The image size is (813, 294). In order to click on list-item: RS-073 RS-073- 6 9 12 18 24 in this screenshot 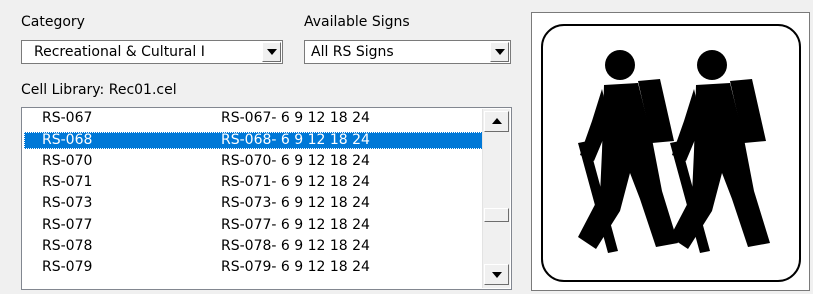, I will do `click(253, 203)`.